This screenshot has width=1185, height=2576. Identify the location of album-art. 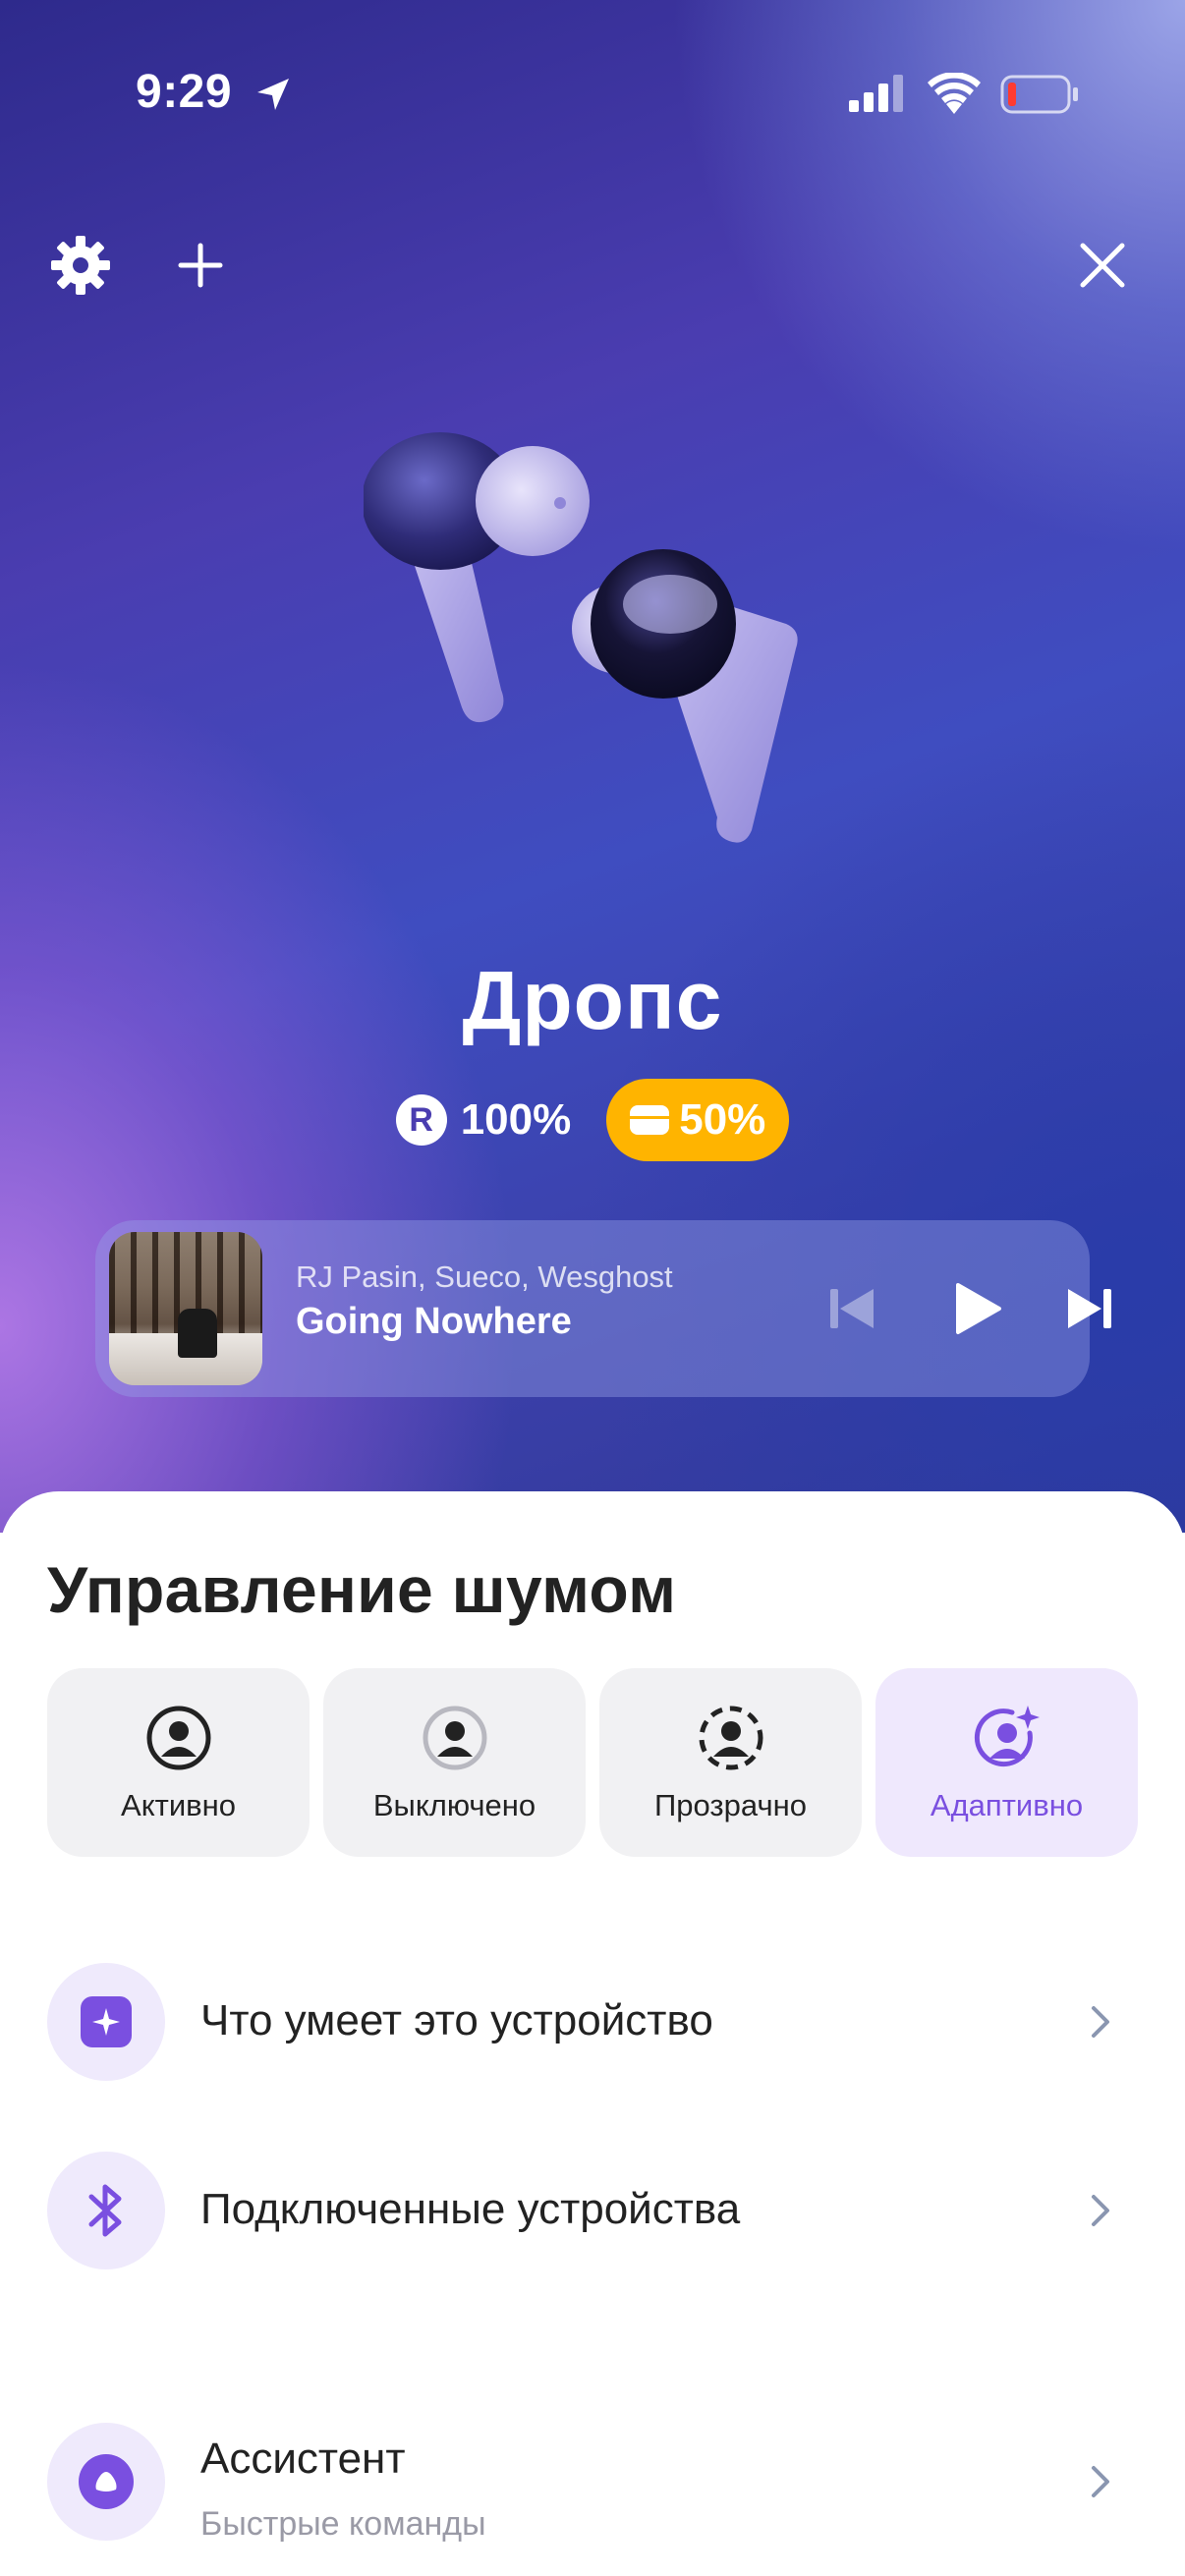
(185, 1308).